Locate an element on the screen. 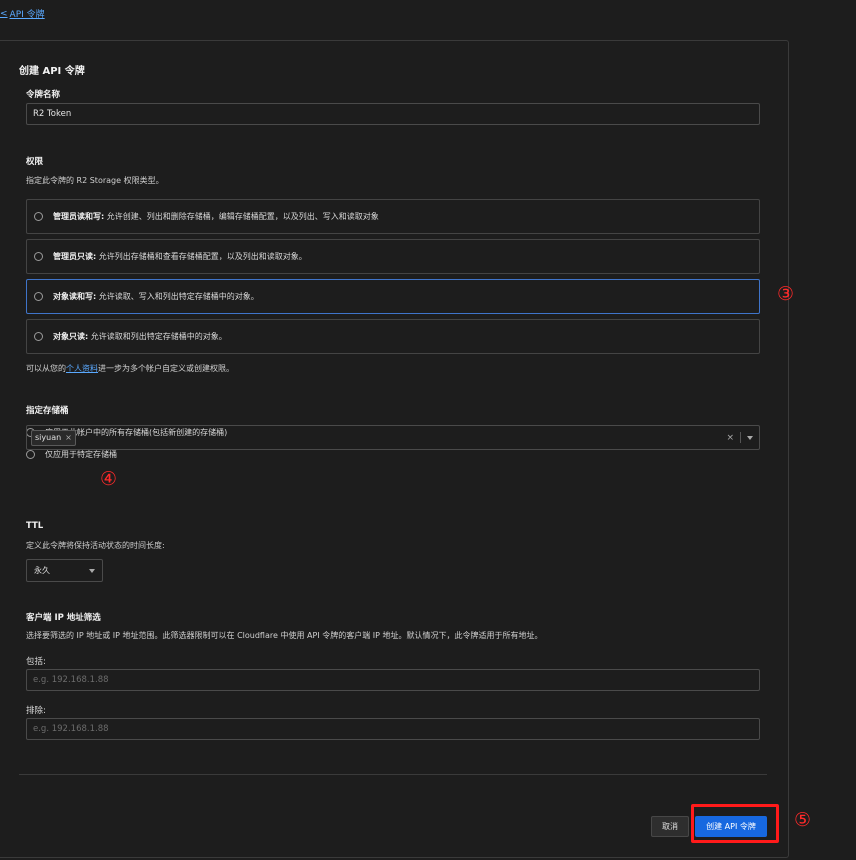  perm-title: 对象读和写: is located at coordinates (75, 296).